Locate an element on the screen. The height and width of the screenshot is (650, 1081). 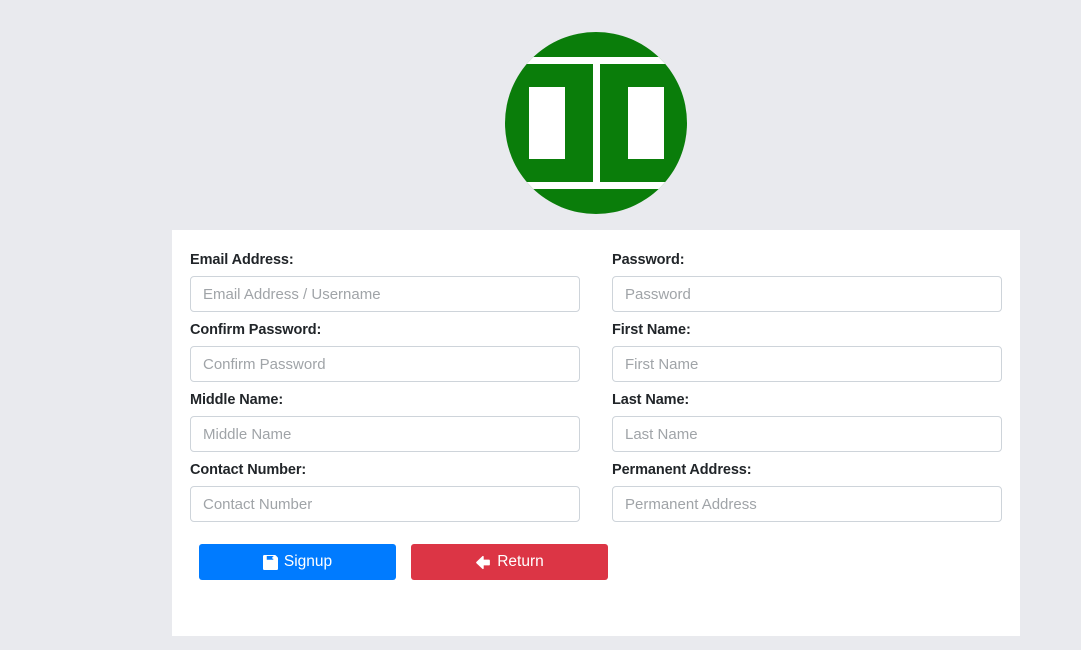
middle-name-field is located at coordinates (385, 434).